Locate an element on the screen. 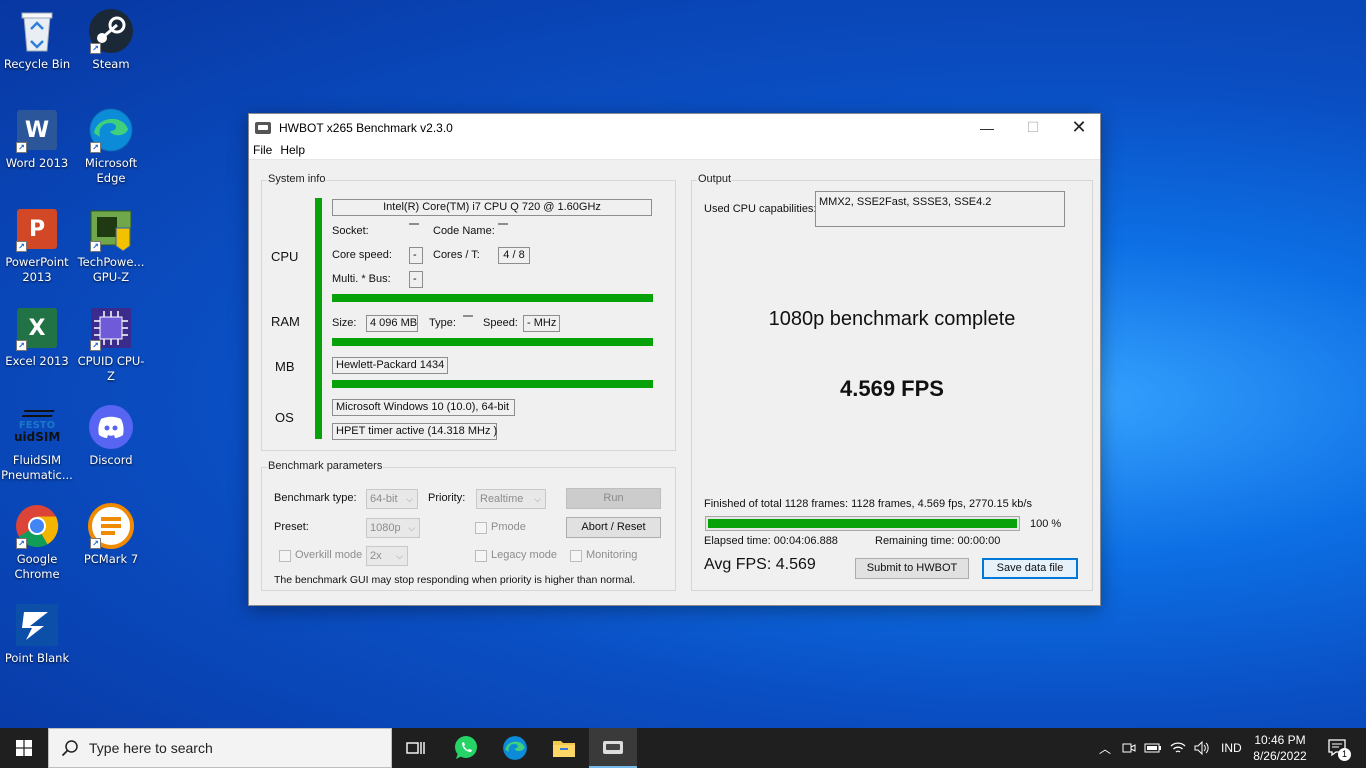  menu-help: Help is located at coordinates (292, 150).